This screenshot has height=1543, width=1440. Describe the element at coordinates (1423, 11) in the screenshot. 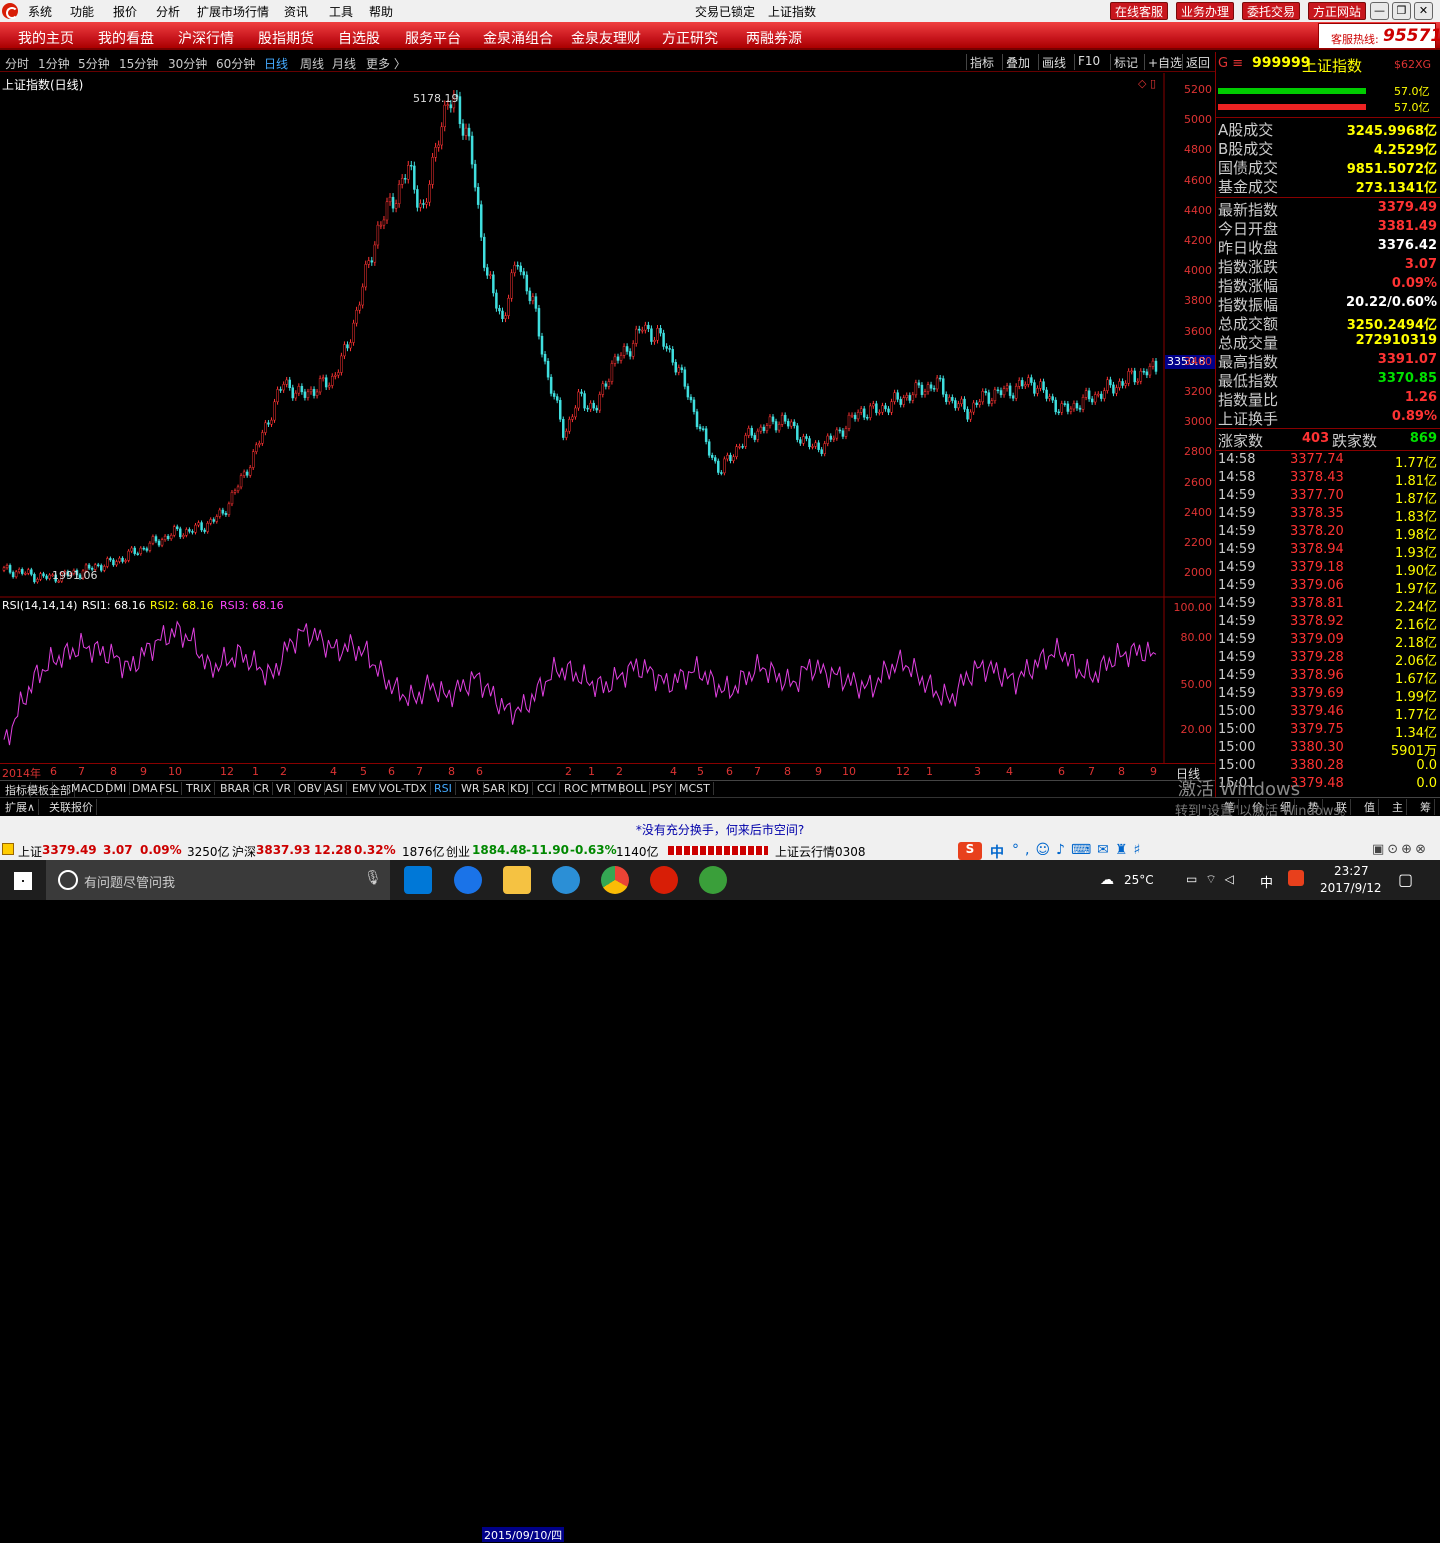

I see `close-icon: ✕` at that location.